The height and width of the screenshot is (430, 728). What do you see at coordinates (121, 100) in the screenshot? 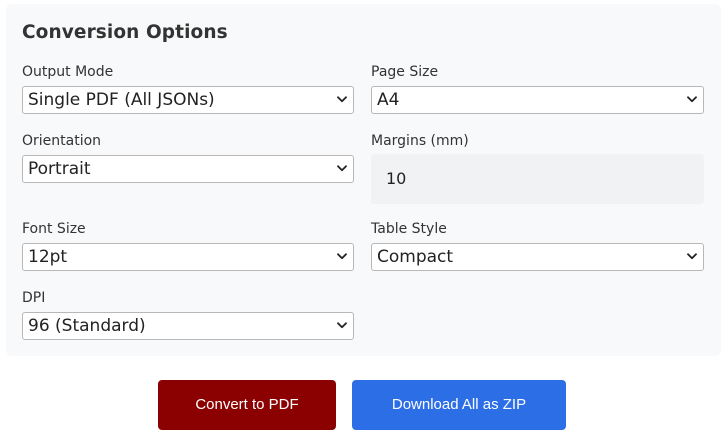
I see `output-mode-value: Single PDF (All JSONs)` at bounding box center [121, 100].